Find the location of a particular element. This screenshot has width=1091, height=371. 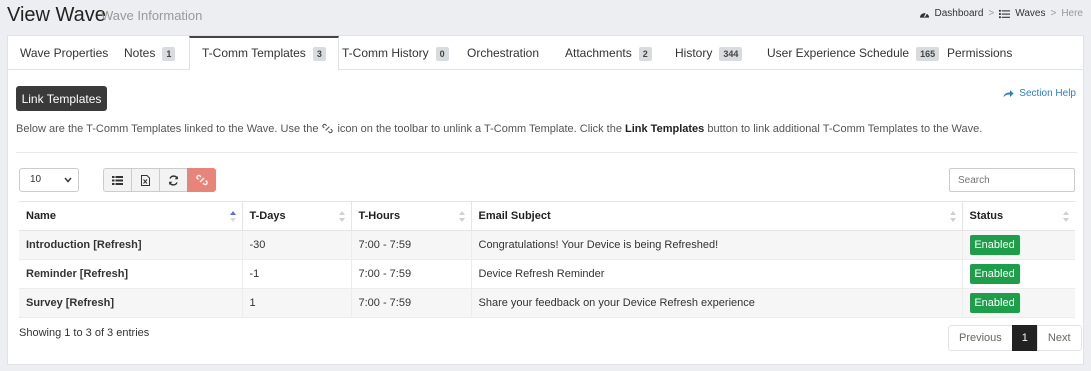

tab-label: Notes is located at coordinates (140, 53).